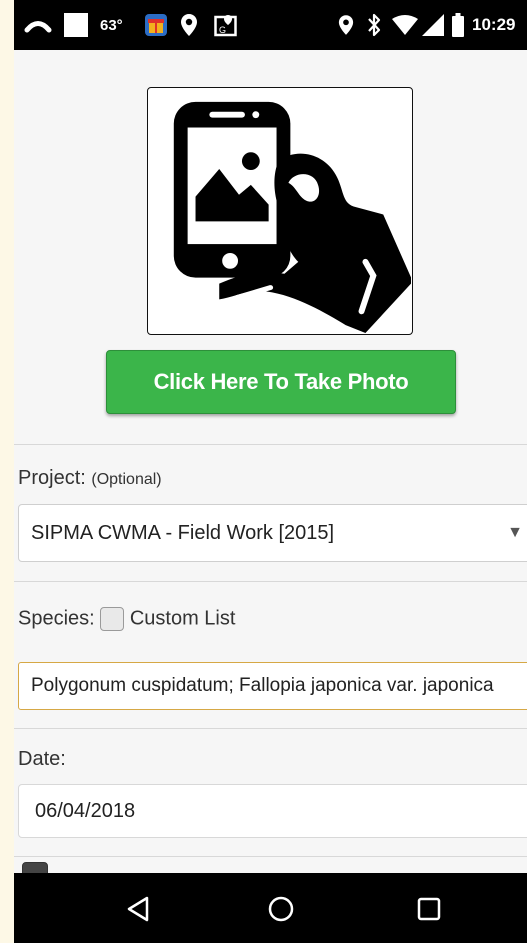 Image resolution: width=527 pixels, height=943 pixels. I want to click on date-field: 06/04/2018, so click(272, 811).